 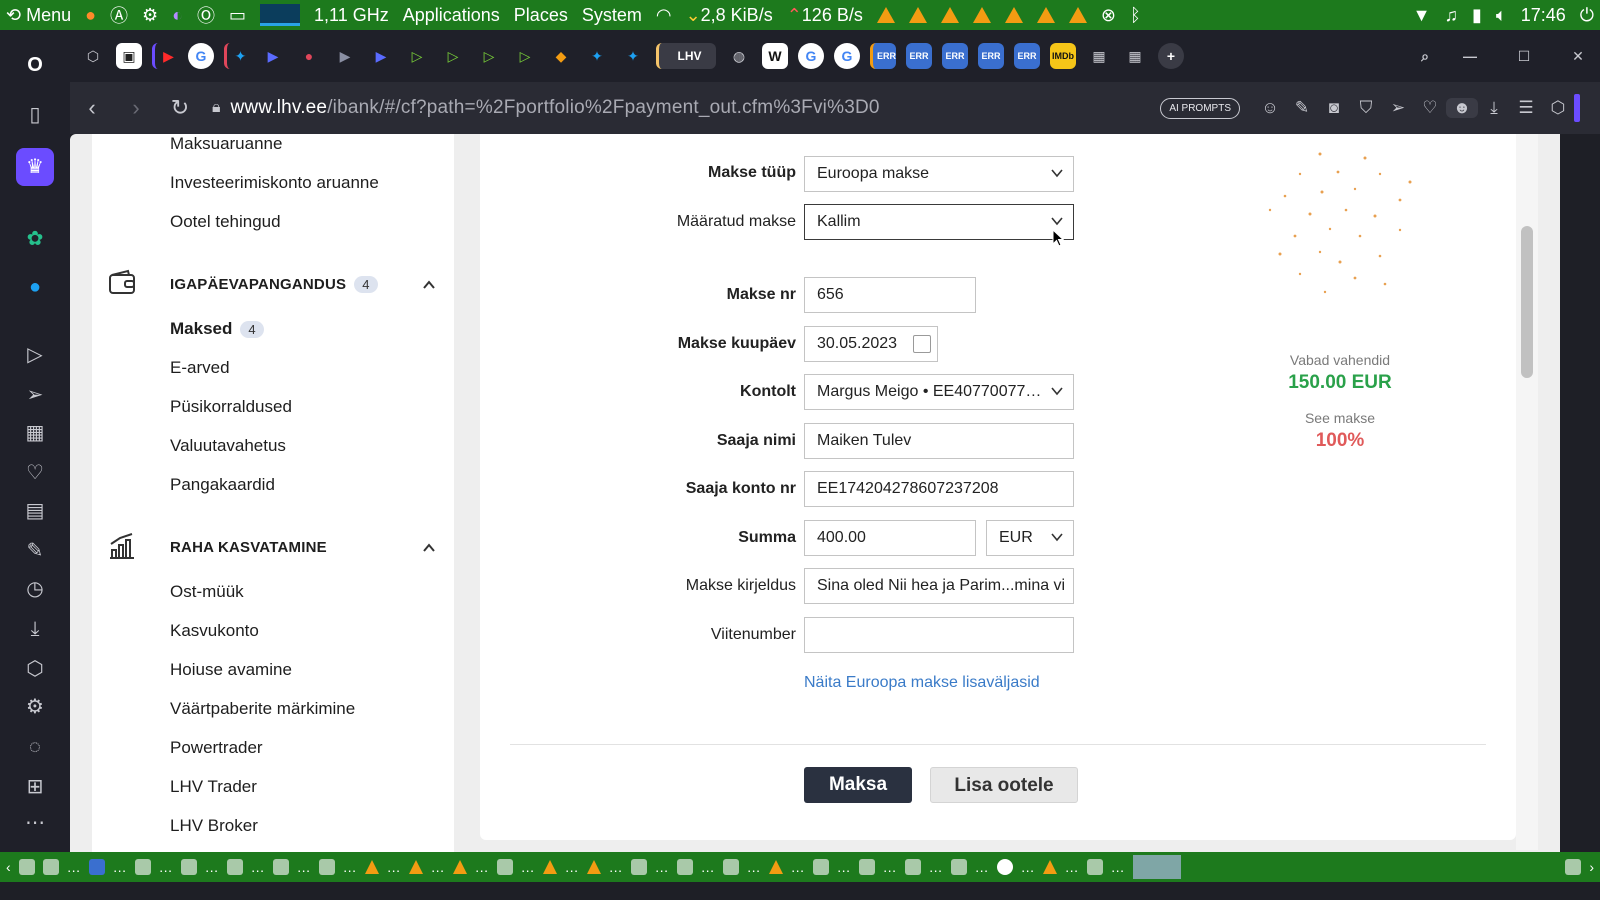 I want to click on show-extra-fields-link: Näita Euroopa makse lisaväljasid, so click(x=922, y=683).